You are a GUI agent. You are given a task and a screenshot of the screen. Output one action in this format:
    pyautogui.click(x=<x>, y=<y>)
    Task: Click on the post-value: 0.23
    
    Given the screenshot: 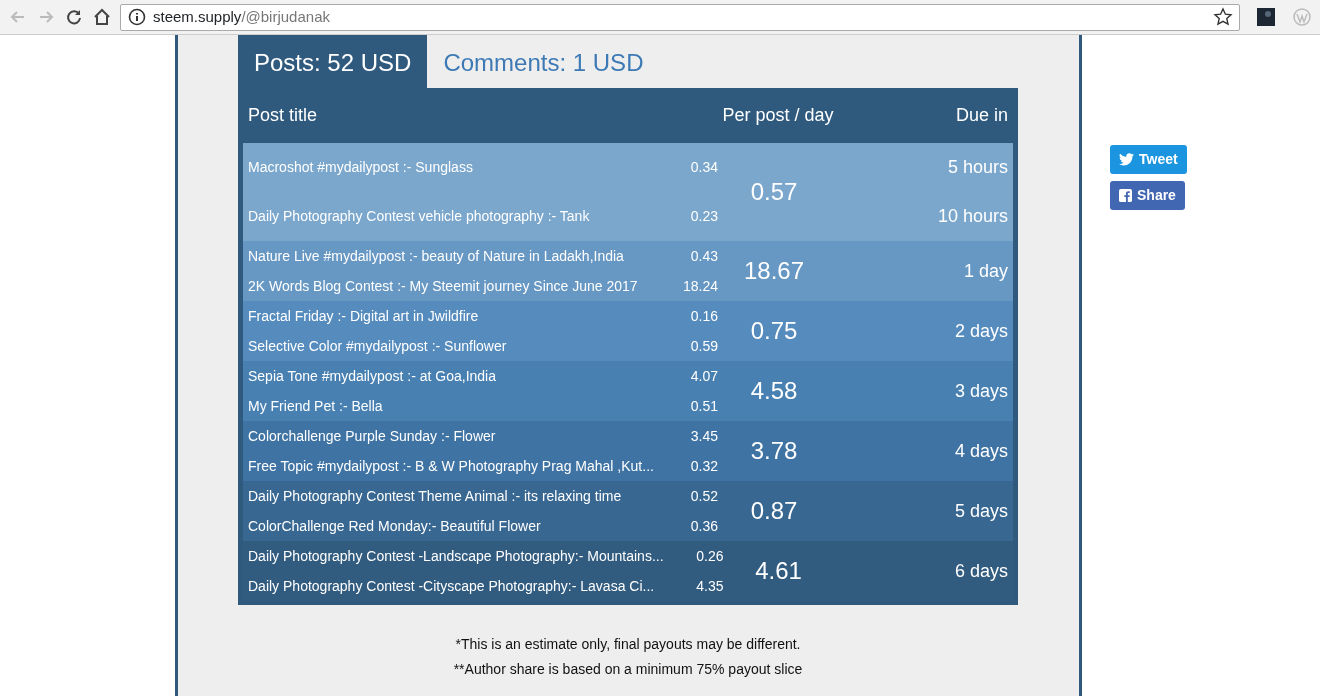 What is the action you would take?
    pyautogui.click(x=703, y=216)
    